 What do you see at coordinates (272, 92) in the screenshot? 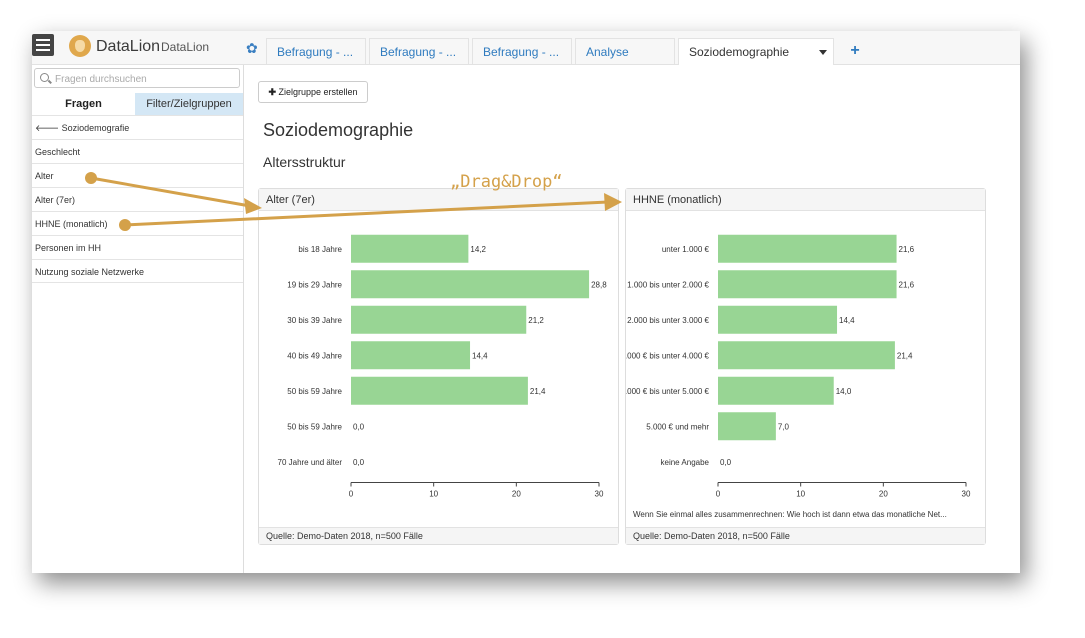
I see `plus-icon: ✚` at bounding box center [272, 92].